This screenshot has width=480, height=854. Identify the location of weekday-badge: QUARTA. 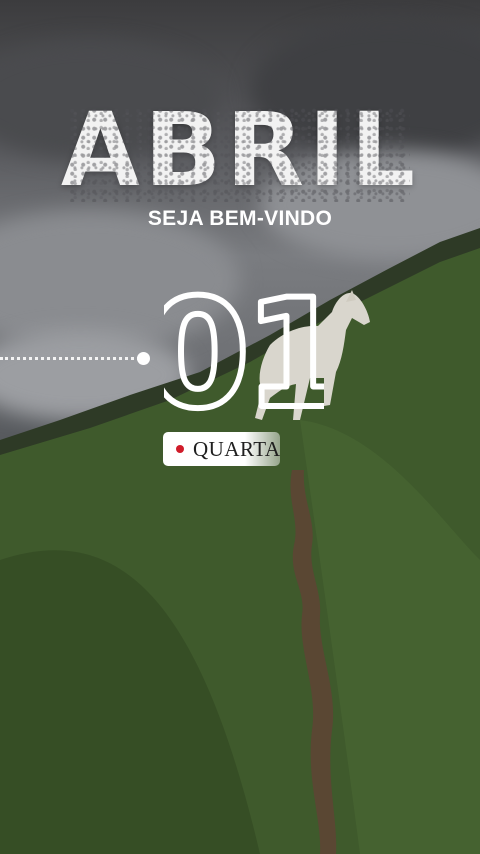
(221, 449).